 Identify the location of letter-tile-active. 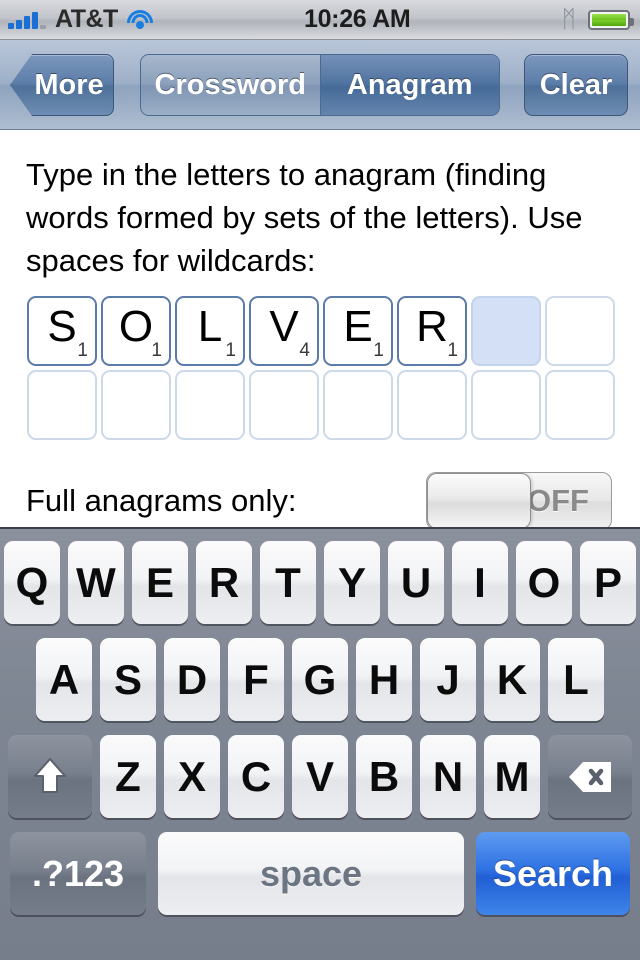
(506, 331).